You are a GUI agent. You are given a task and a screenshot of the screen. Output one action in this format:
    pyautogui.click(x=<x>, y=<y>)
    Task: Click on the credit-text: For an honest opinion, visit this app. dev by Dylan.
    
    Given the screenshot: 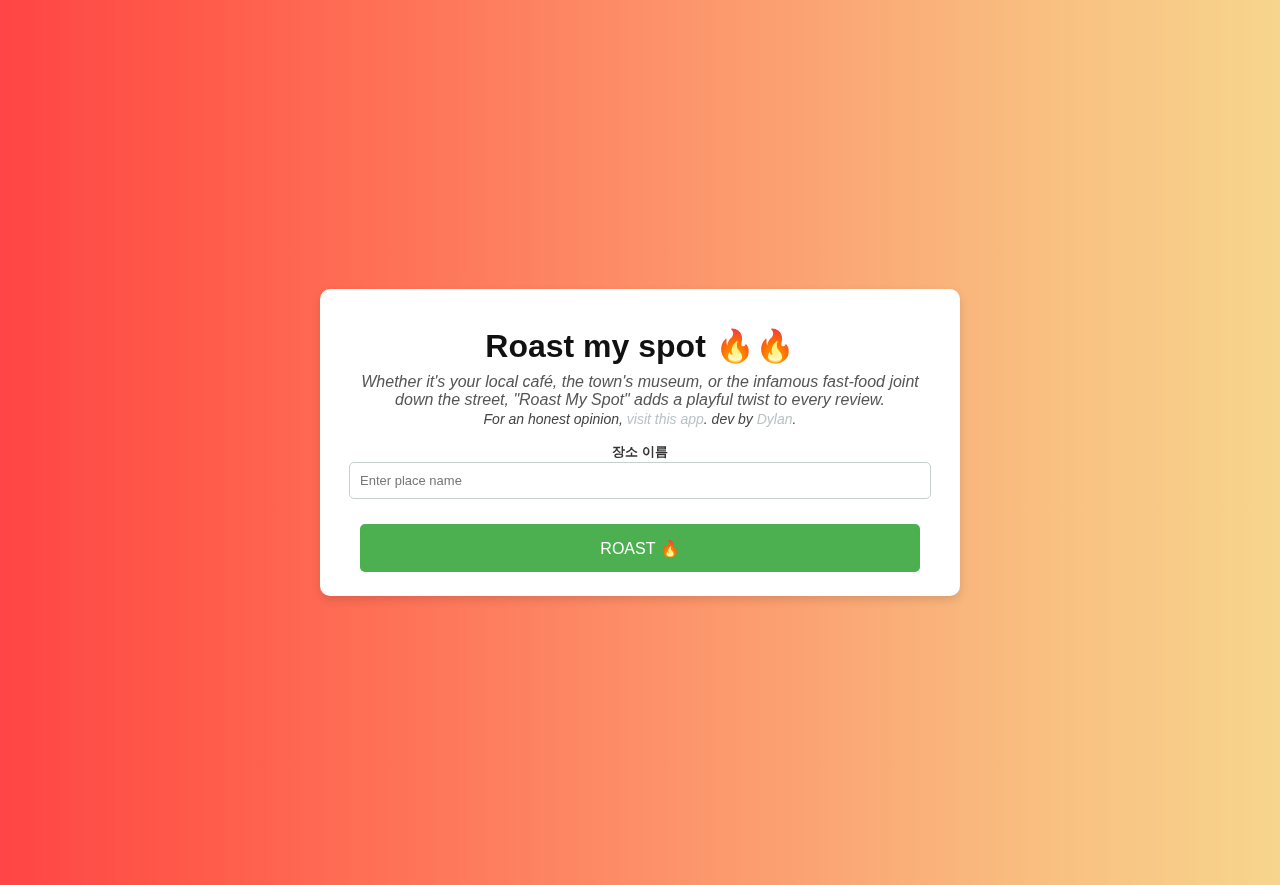 What is the action you would take?
    pyautogui.click(x=640, y=419)
    